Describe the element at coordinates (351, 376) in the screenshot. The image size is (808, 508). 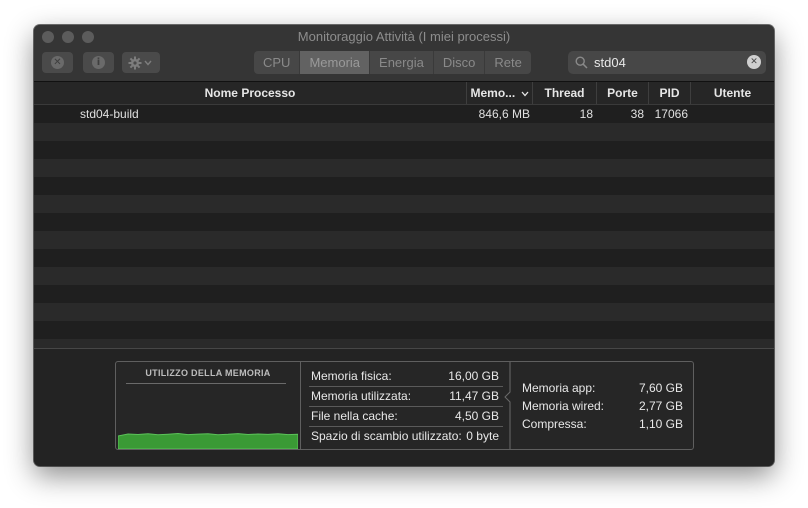
I see `stat-label-physical: Memoria fisica:` at that location.